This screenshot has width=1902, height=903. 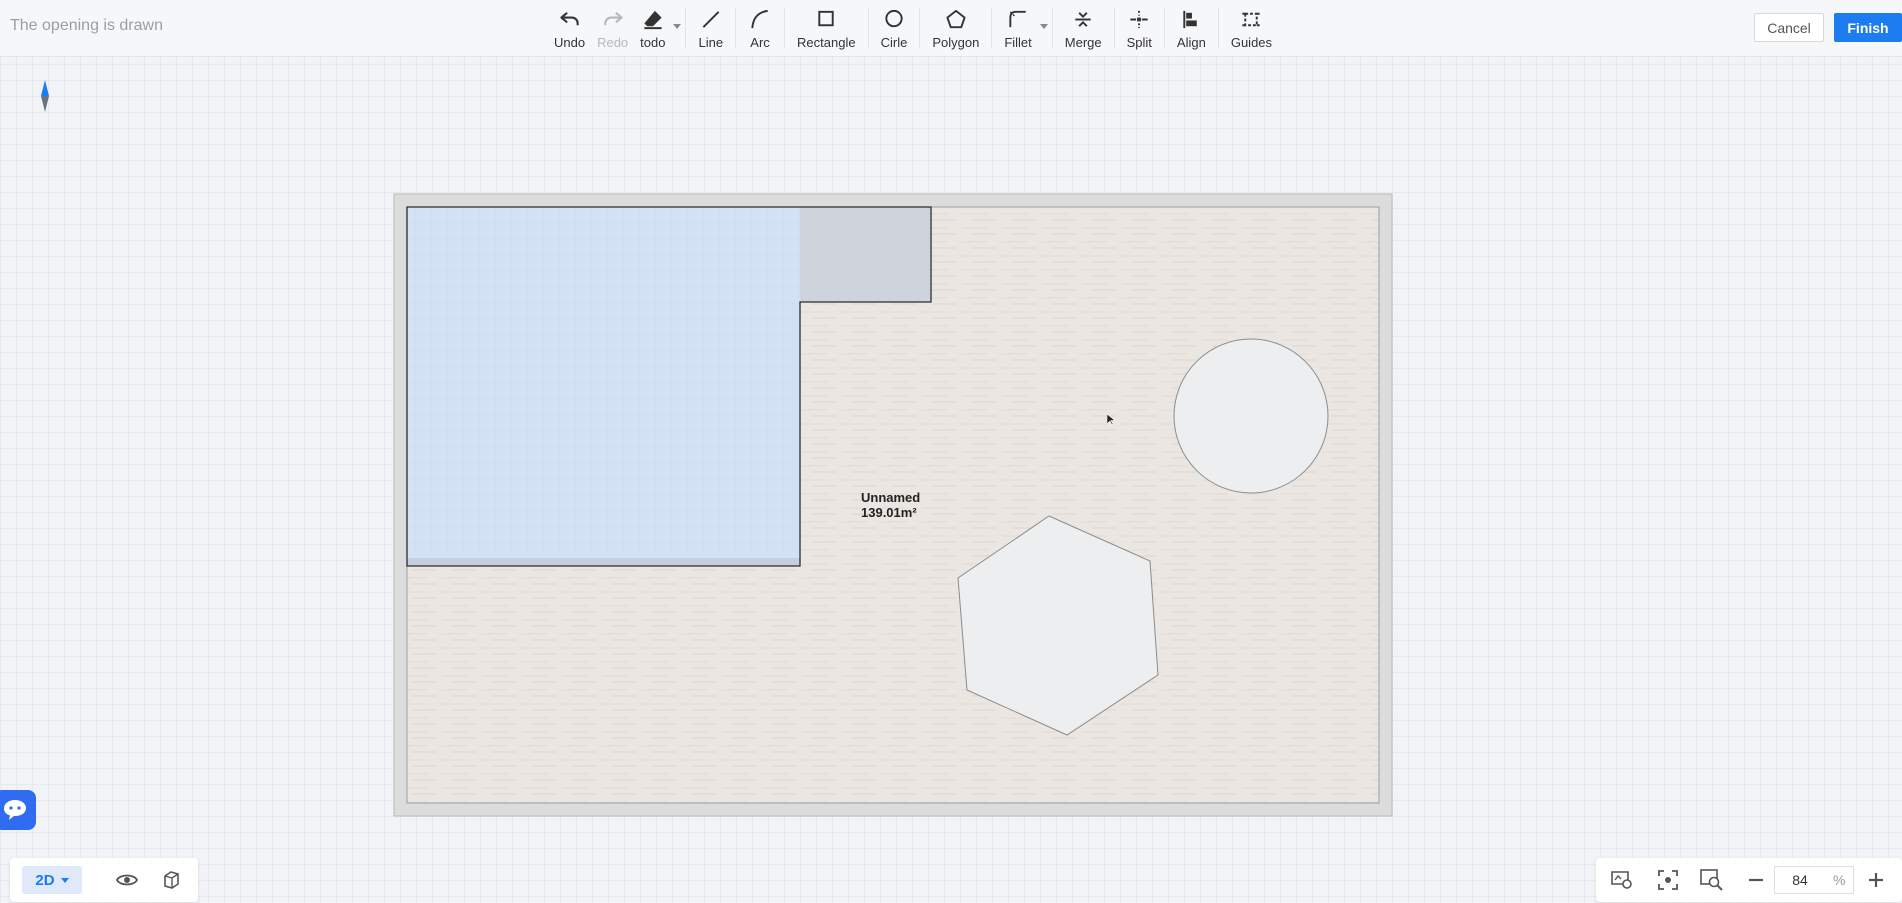 What do you see at coordinates (1839, 880) in the screenshot?
I see `zoom-unit: %` at bounding box center [1839, 880].